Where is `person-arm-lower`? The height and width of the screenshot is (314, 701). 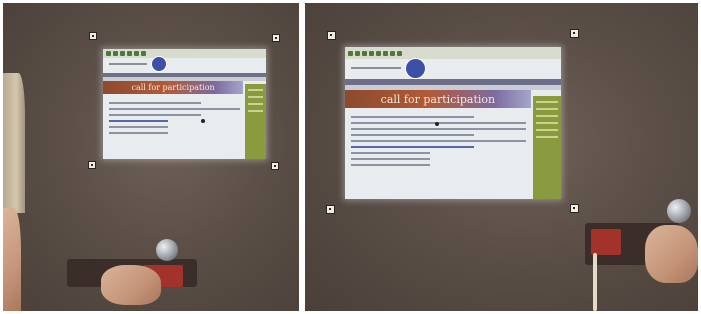 person-arm-lower is located at coordinates (12, 259).